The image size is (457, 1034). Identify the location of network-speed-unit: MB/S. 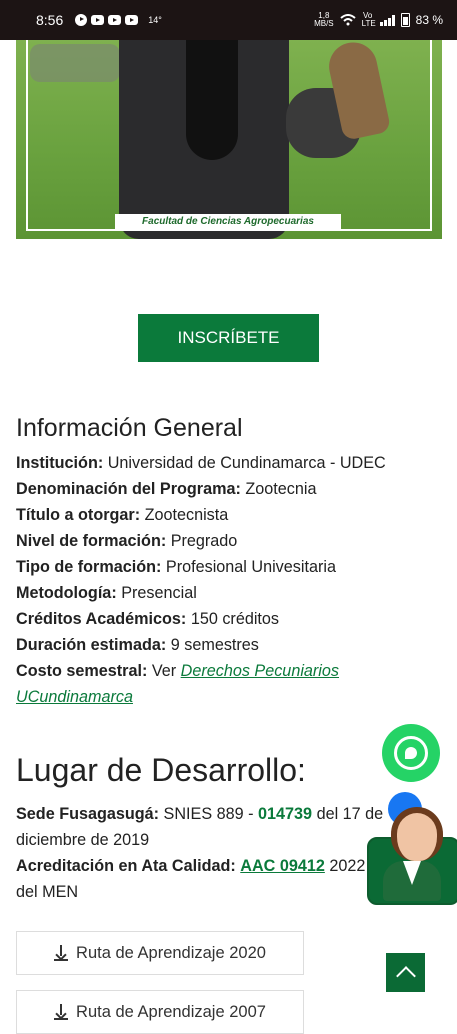
(324, 23).